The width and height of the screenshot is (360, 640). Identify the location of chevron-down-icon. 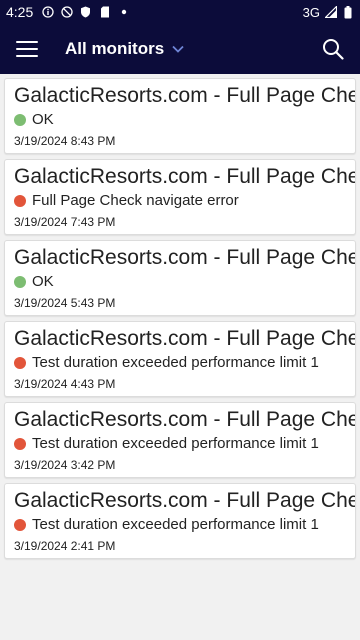
(178, 49).